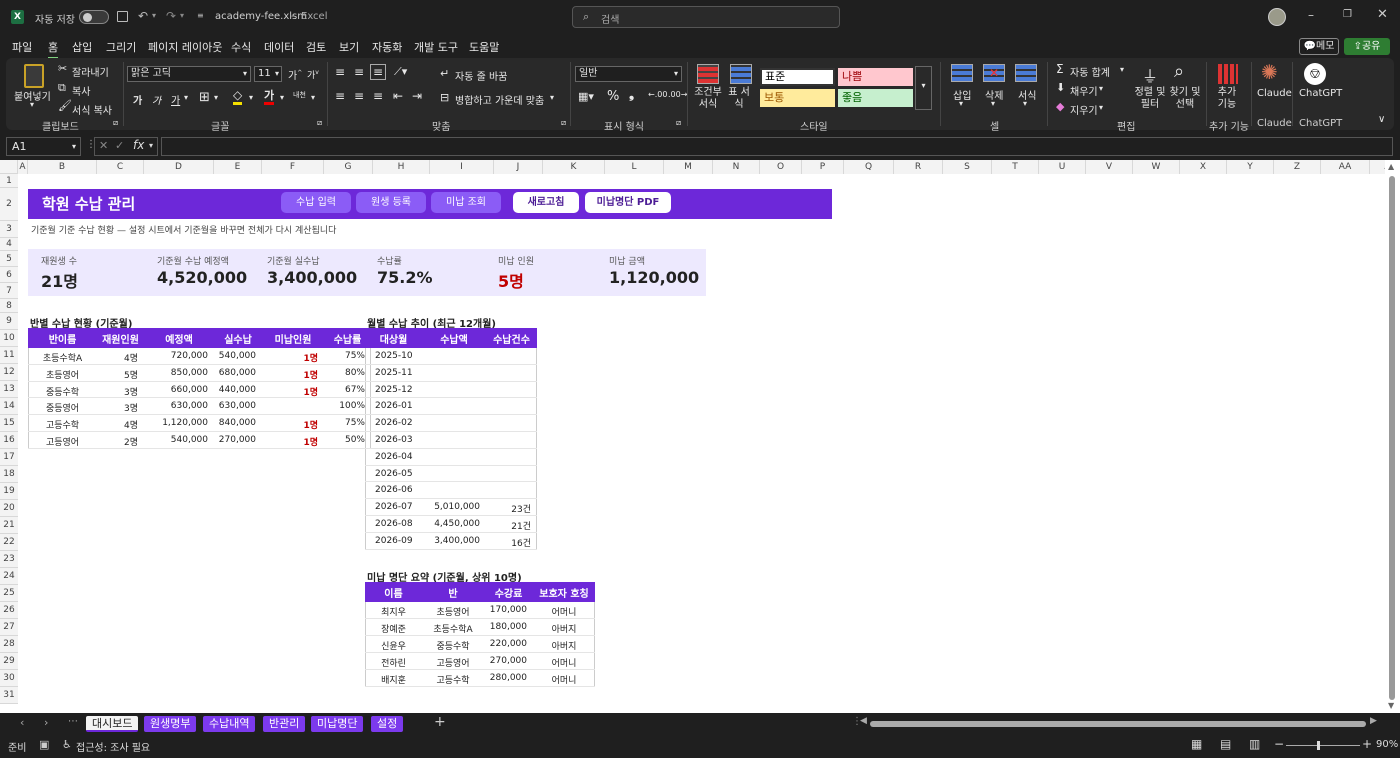  What do you see at coordinates (9, 440) in the screenshot?
I see `row-header: 16` at bounding box center [9, 440].